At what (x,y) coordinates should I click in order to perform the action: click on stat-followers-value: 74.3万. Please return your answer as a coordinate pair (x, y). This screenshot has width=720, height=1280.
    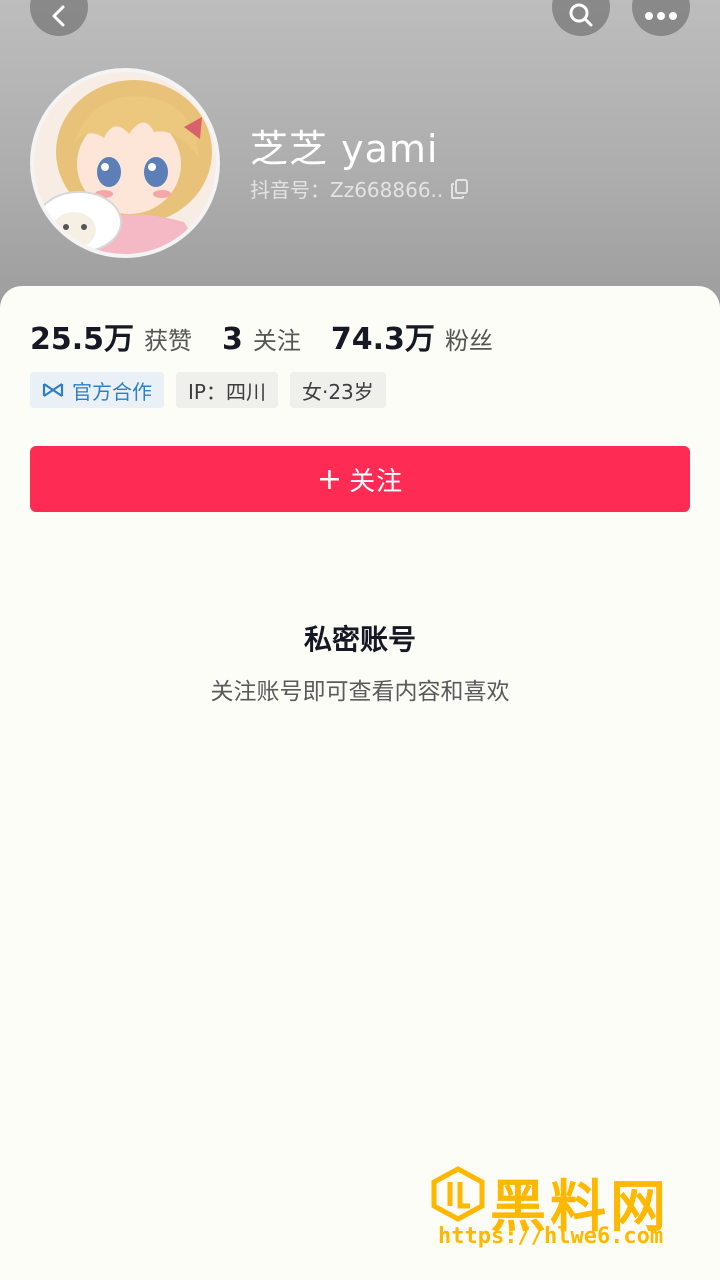
    Looking at the image, I should click on (382, 339).